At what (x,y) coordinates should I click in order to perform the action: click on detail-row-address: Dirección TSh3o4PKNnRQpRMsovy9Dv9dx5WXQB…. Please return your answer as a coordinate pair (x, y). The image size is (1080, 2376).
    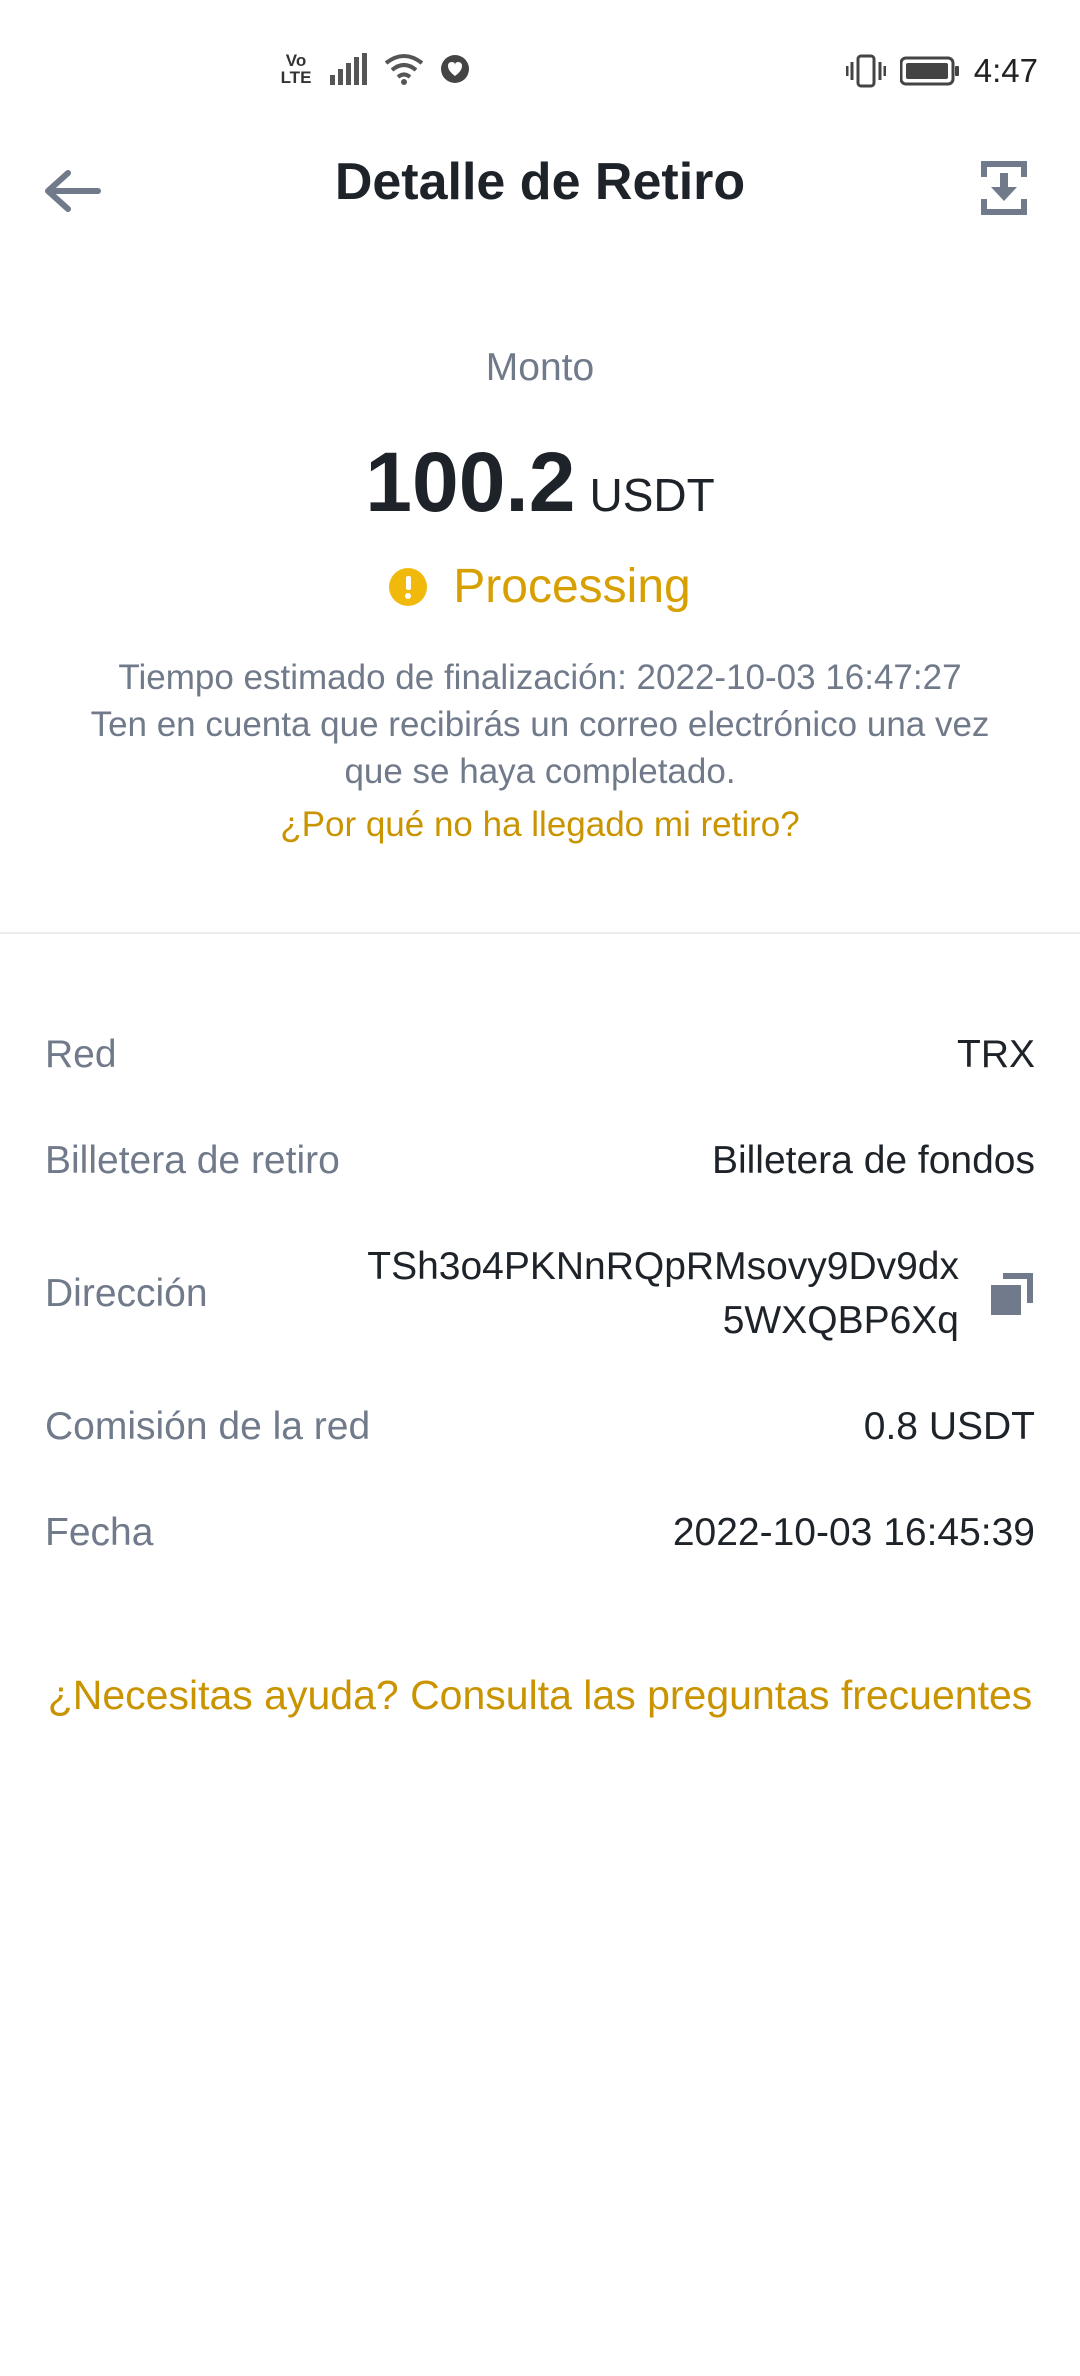
    Looking at the image, I should click on (540, 1294).